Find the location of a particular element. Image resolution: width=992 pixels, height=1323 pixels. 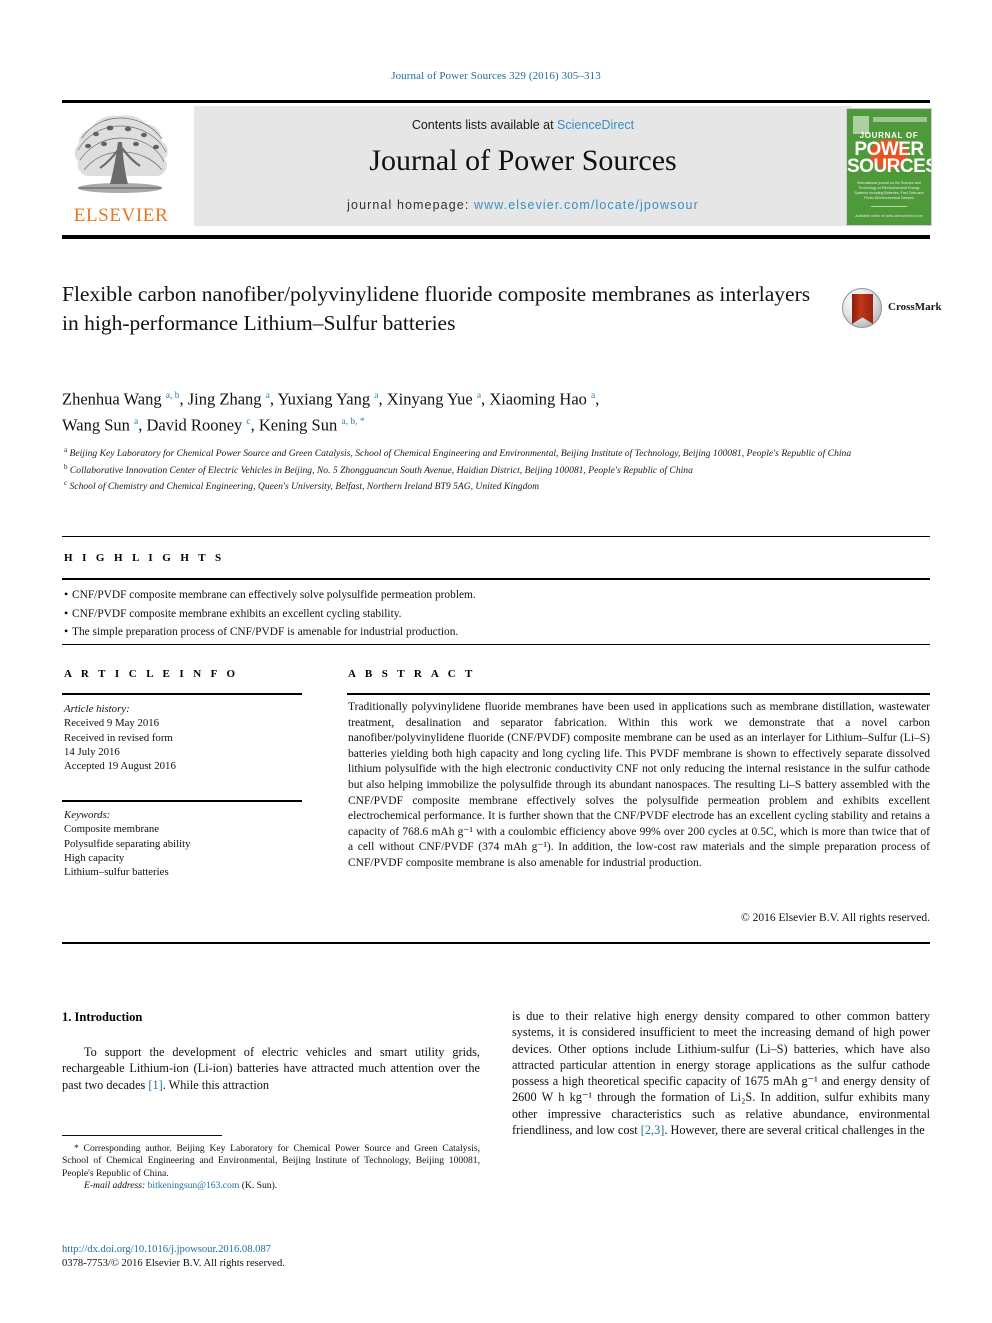

crossmark-bookmark-icon is located at coordinates (862, 309).